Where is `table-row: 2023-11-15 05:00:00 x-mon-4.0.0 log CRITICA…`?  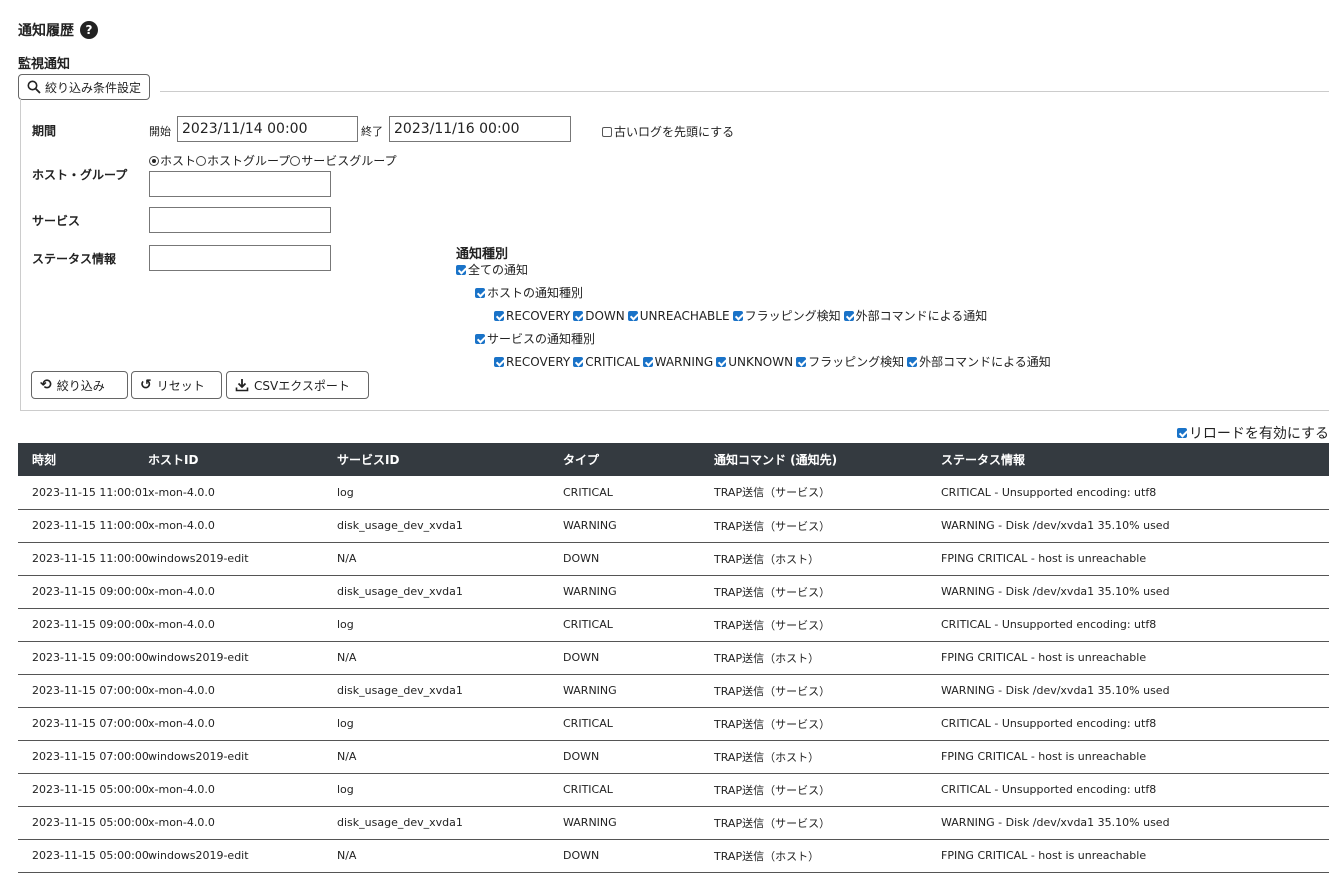
table-row: 2023-11-15 05:00:00 x-mon-4.0.0 log CRITICA… is located at coordinates (673, 790).